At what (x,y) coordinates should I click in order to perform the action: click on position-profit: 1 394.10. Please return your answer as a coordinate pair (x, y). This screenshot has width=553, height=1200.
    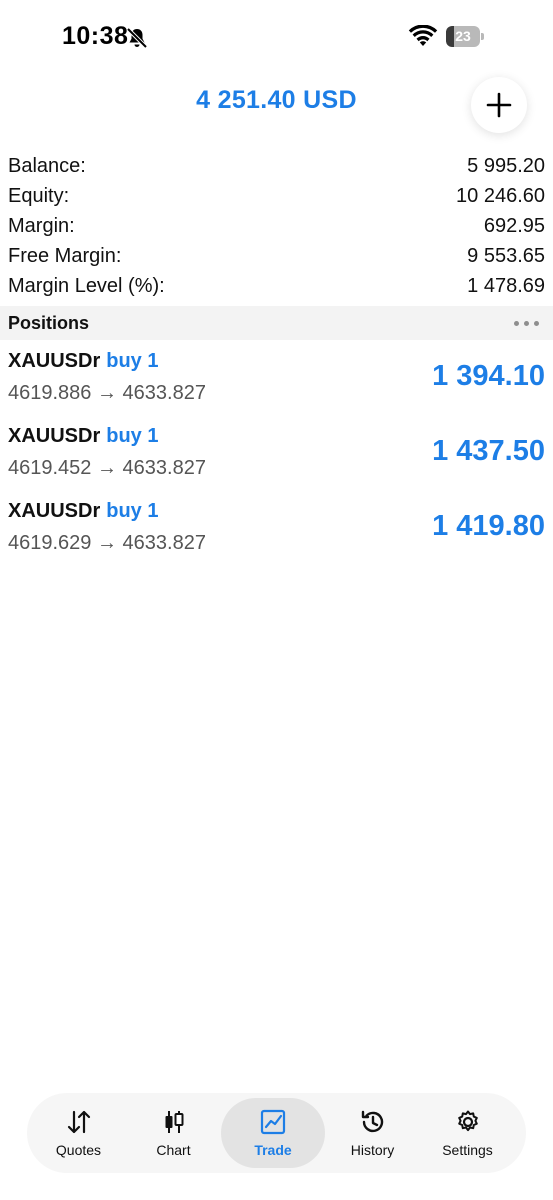
    Looking at the image, I should click on (488, 376).